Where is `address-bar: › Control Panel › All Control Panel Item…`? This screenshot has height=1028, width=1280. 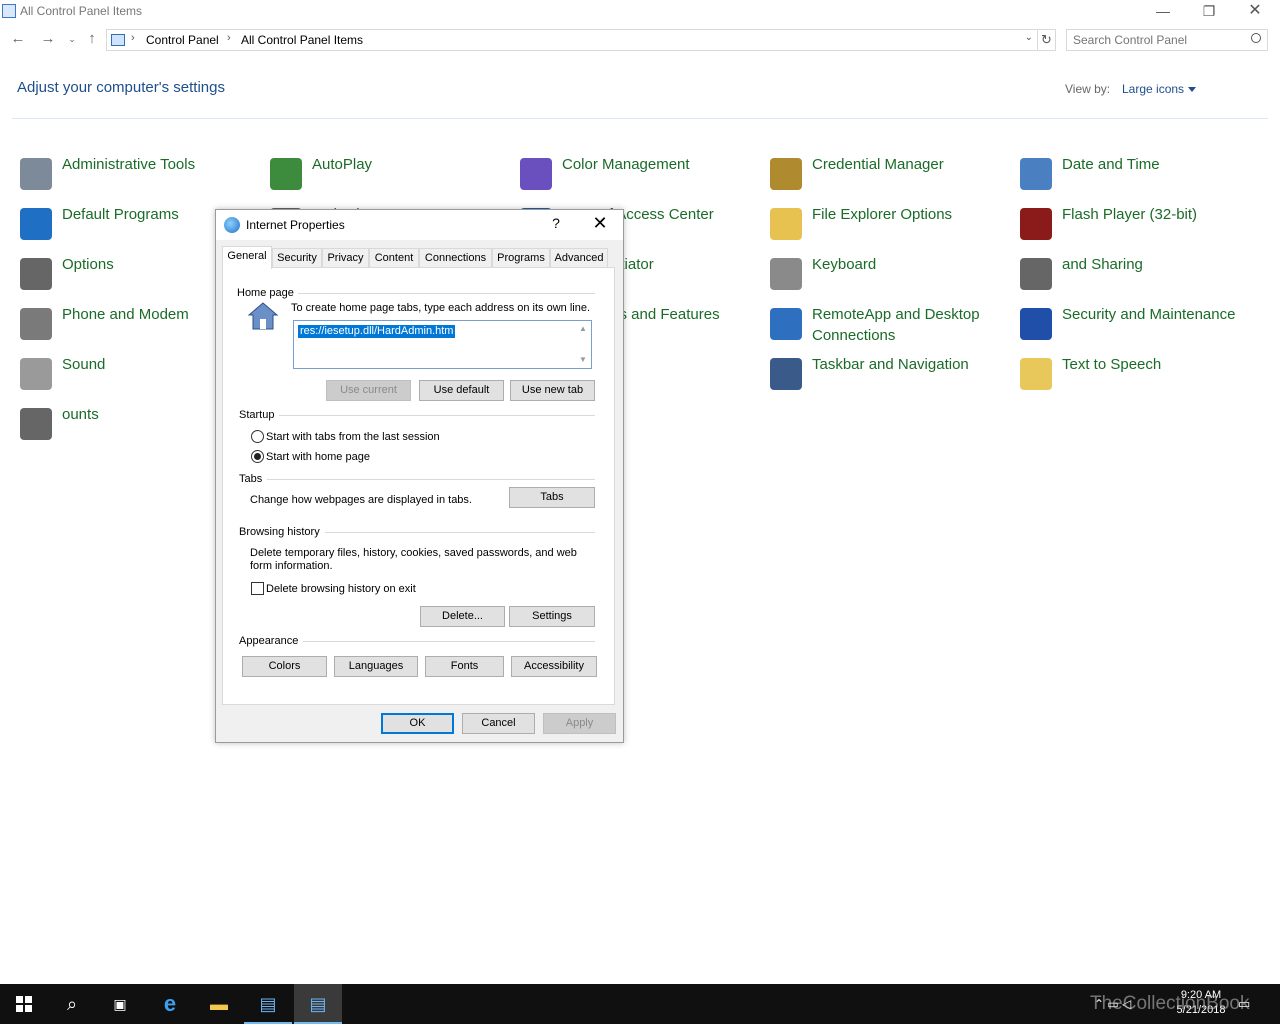 address-bar: › Control Panel › All Control Panel Item… is located at coordinates (572, 40).